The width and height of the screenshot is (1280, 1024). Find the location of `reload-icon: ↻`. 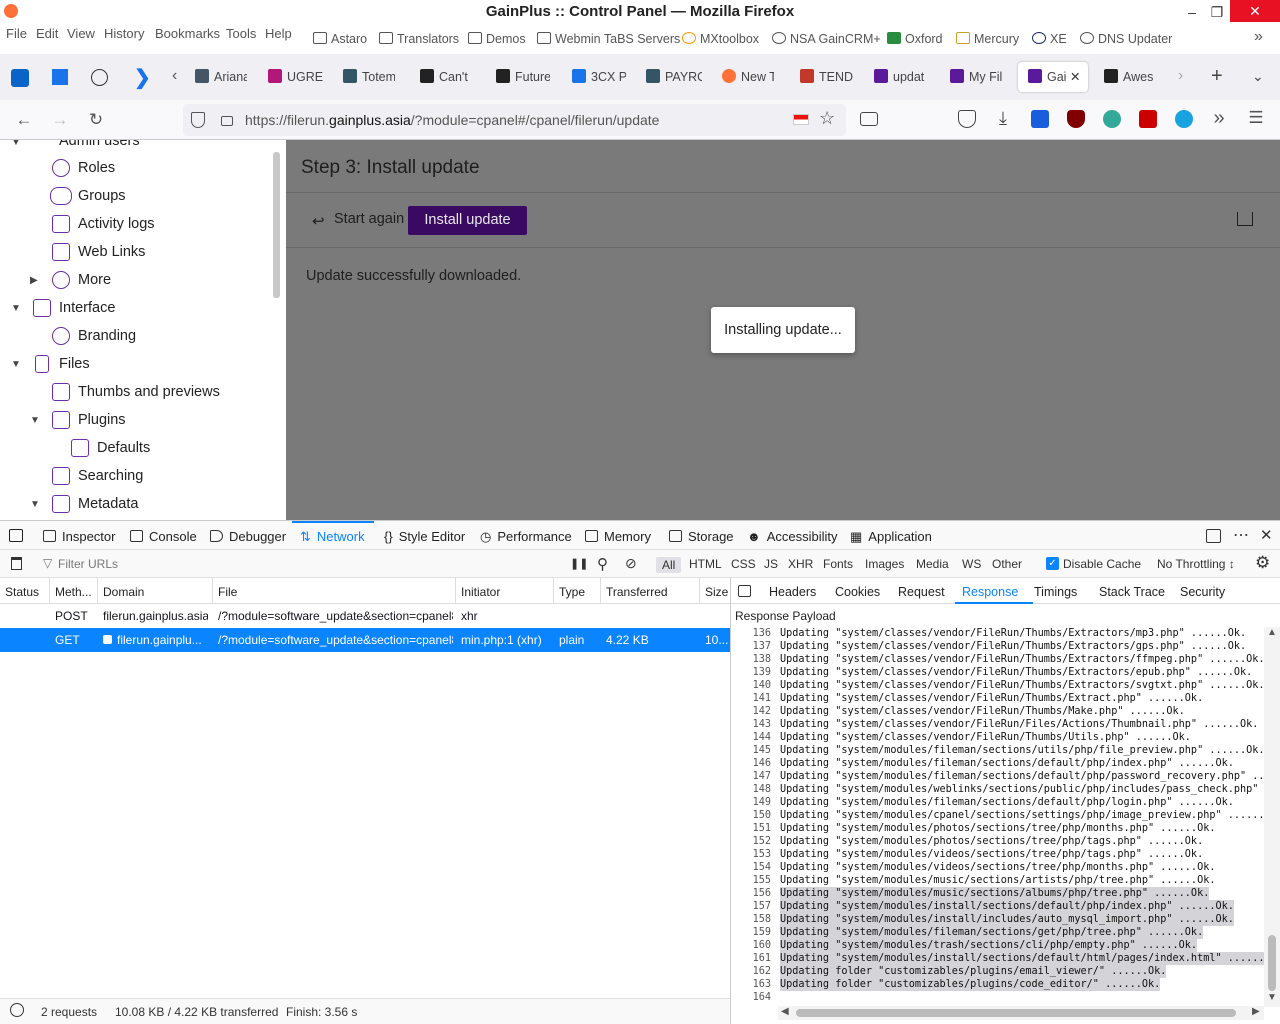

reload-icon: ↻ is located at coordinates (96, 120).